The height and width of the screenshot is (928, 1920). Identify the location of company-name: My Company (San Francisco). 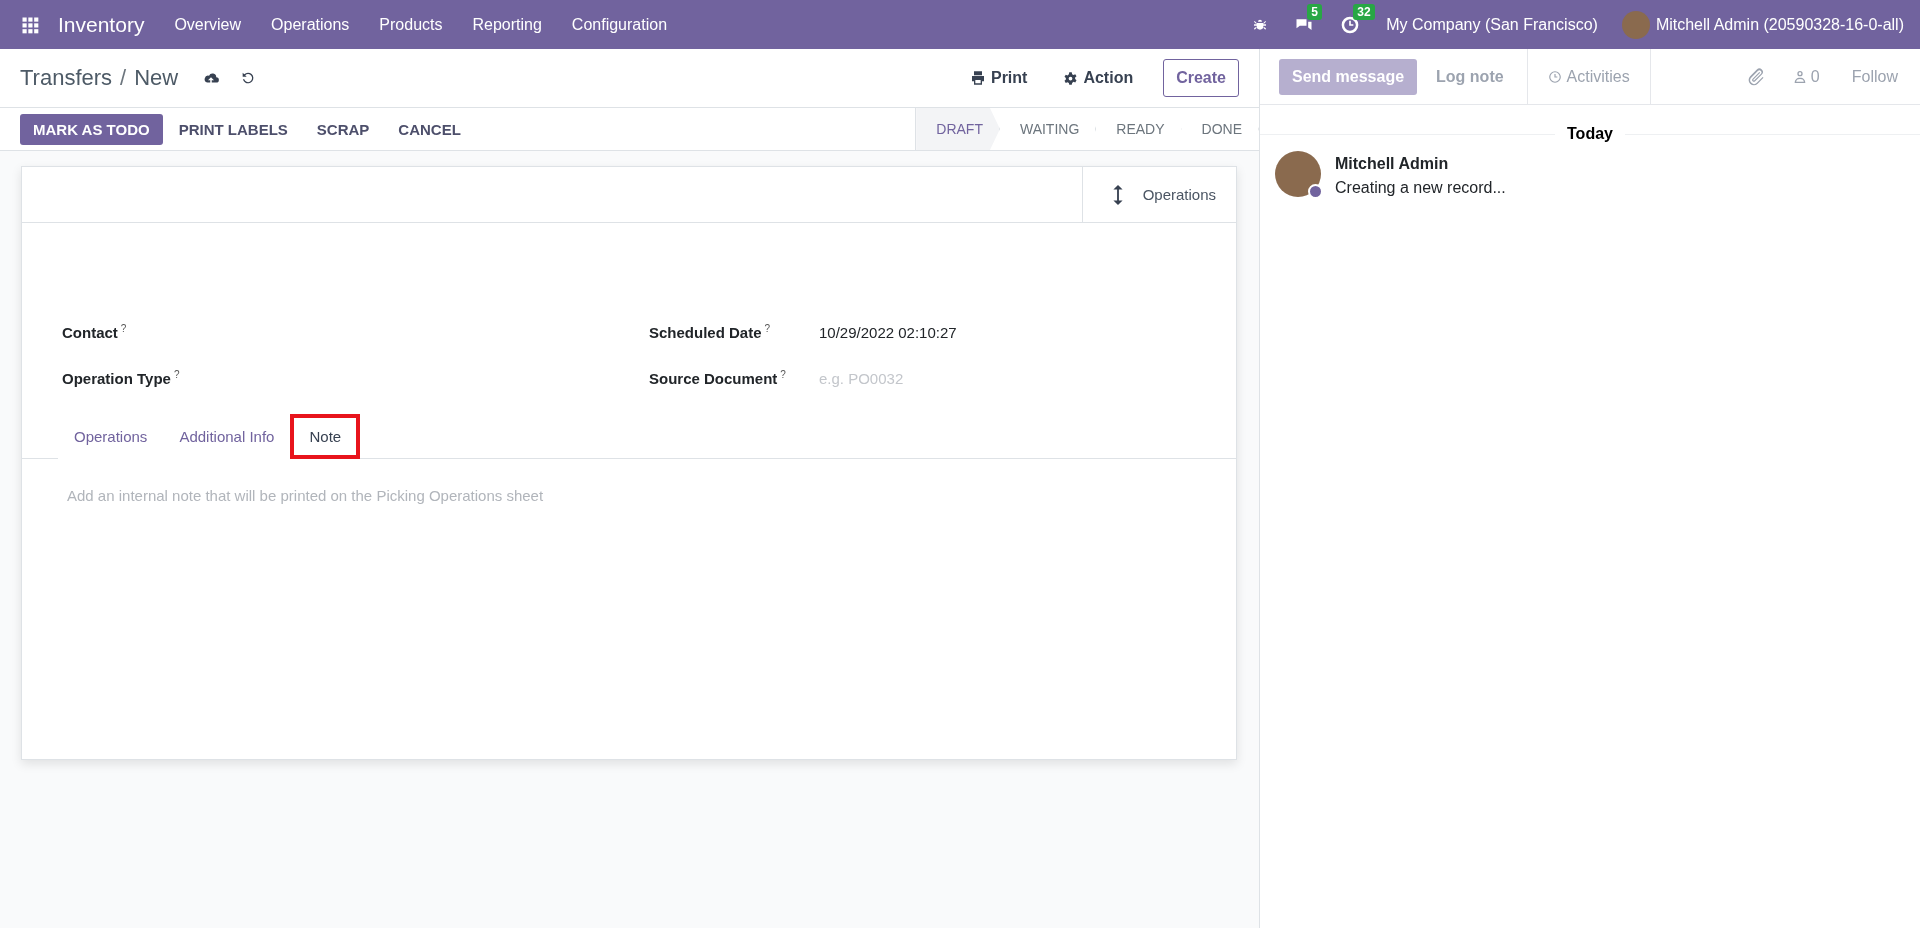
(1492, 24).